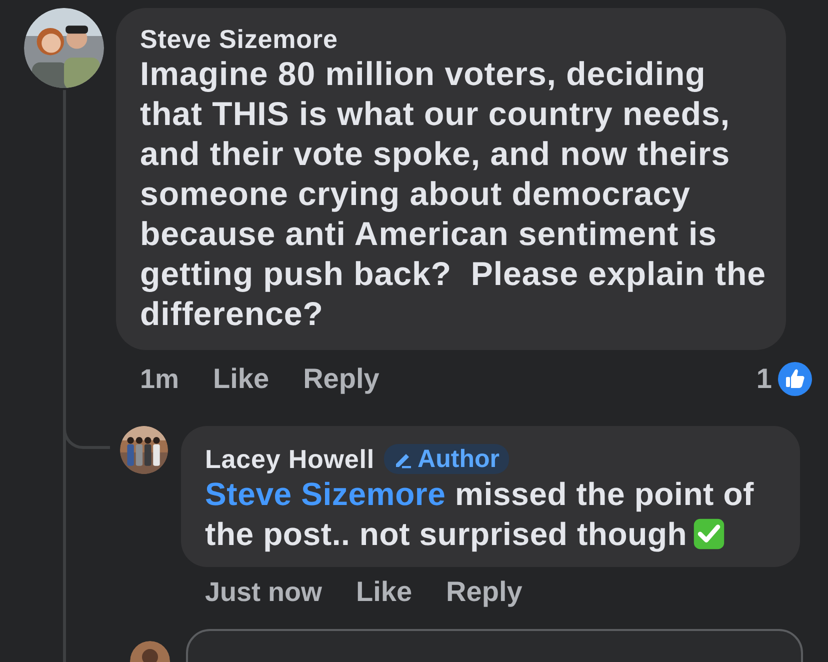 This screenshot has height=662, width=828. I want to click on author-badge: Author, so click(447, 459).